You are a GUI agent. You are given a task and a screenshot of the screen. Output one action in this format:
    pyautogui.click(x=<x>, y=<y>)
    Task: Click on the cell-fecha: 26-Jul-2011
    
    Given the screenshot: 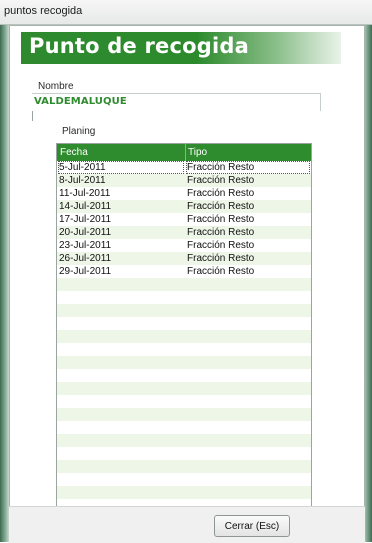 What is the action you would take?
    pyautogui.click(x=85, y=258)
    